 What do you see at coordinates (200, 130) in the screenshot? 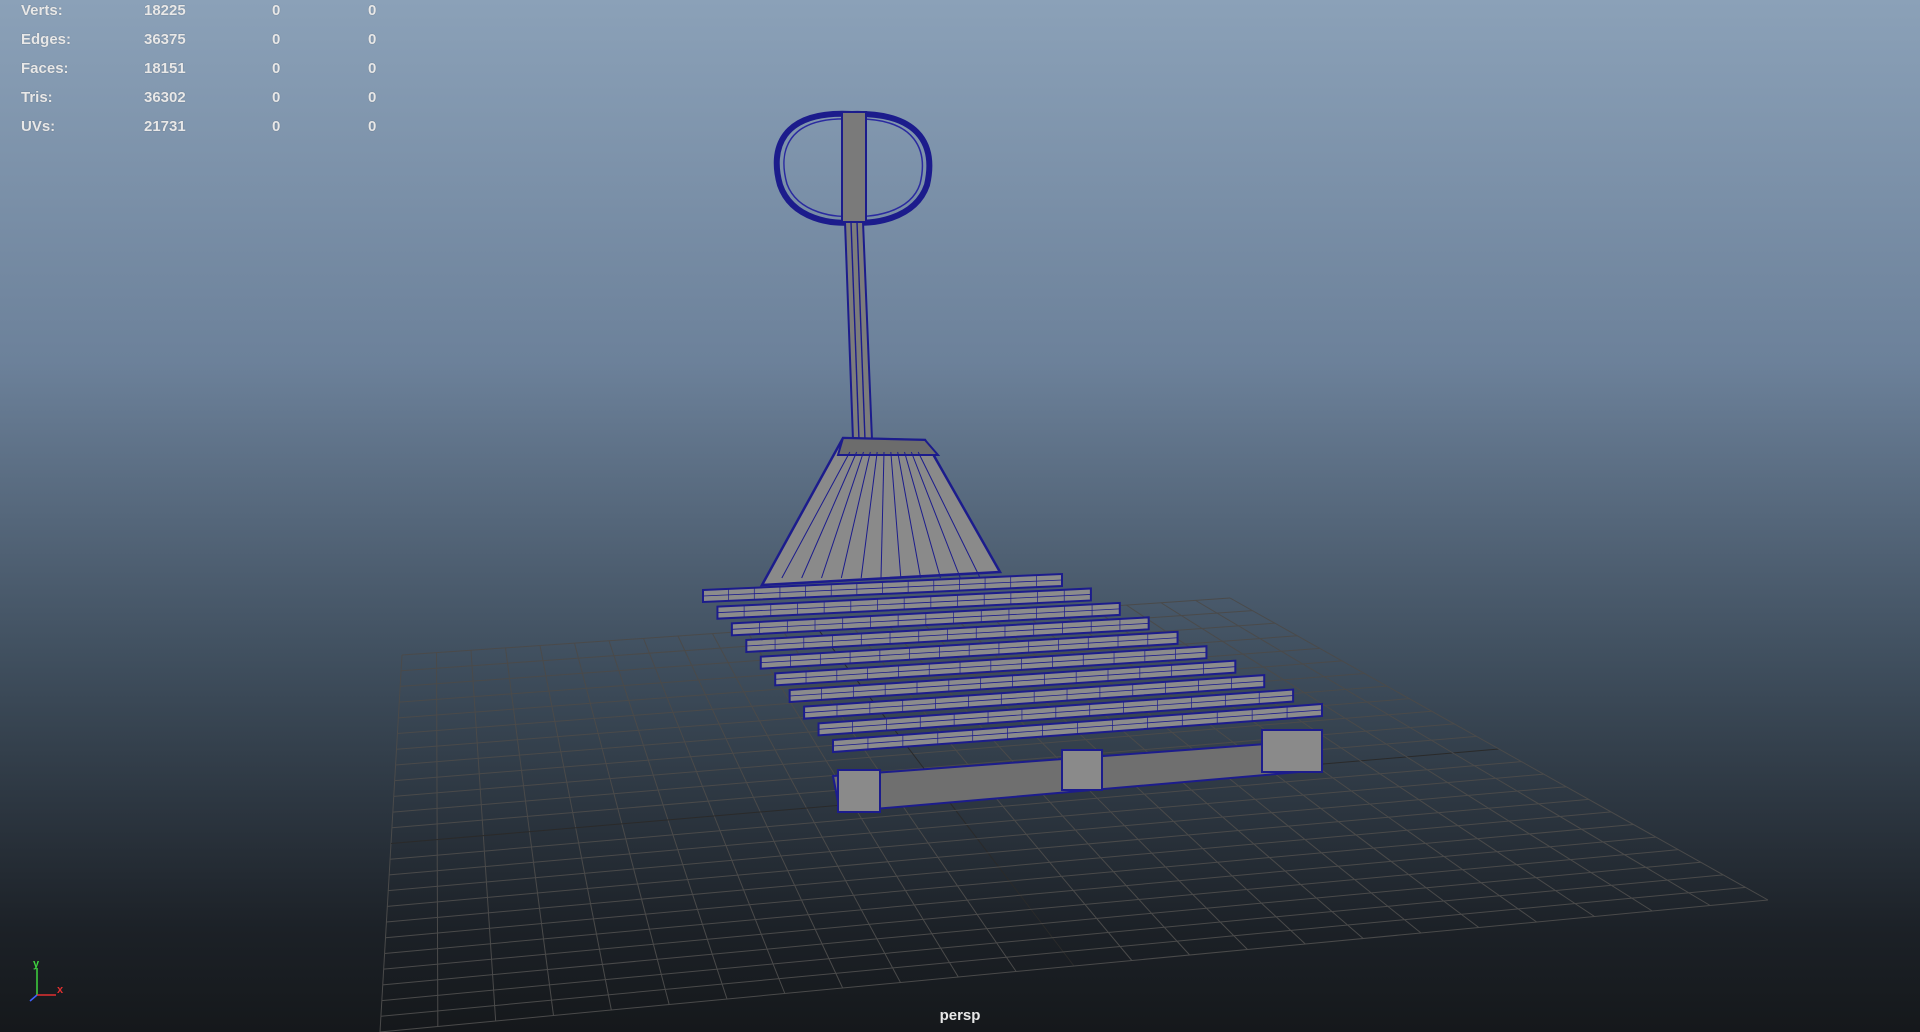
I see `hud-row: UVs: 21731 0 0` at bounding box center [200, 130].